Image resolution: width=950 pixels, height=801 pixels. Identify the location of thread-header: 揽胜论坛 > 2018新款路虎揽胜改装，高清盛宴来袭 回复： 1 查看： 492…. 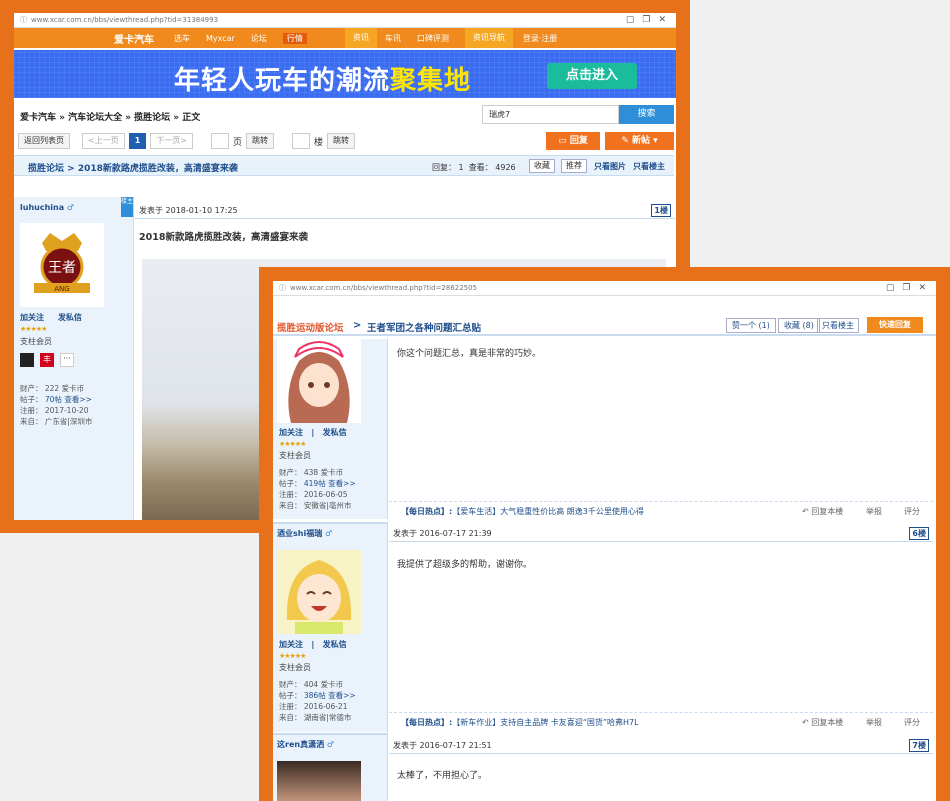
(344, 165).